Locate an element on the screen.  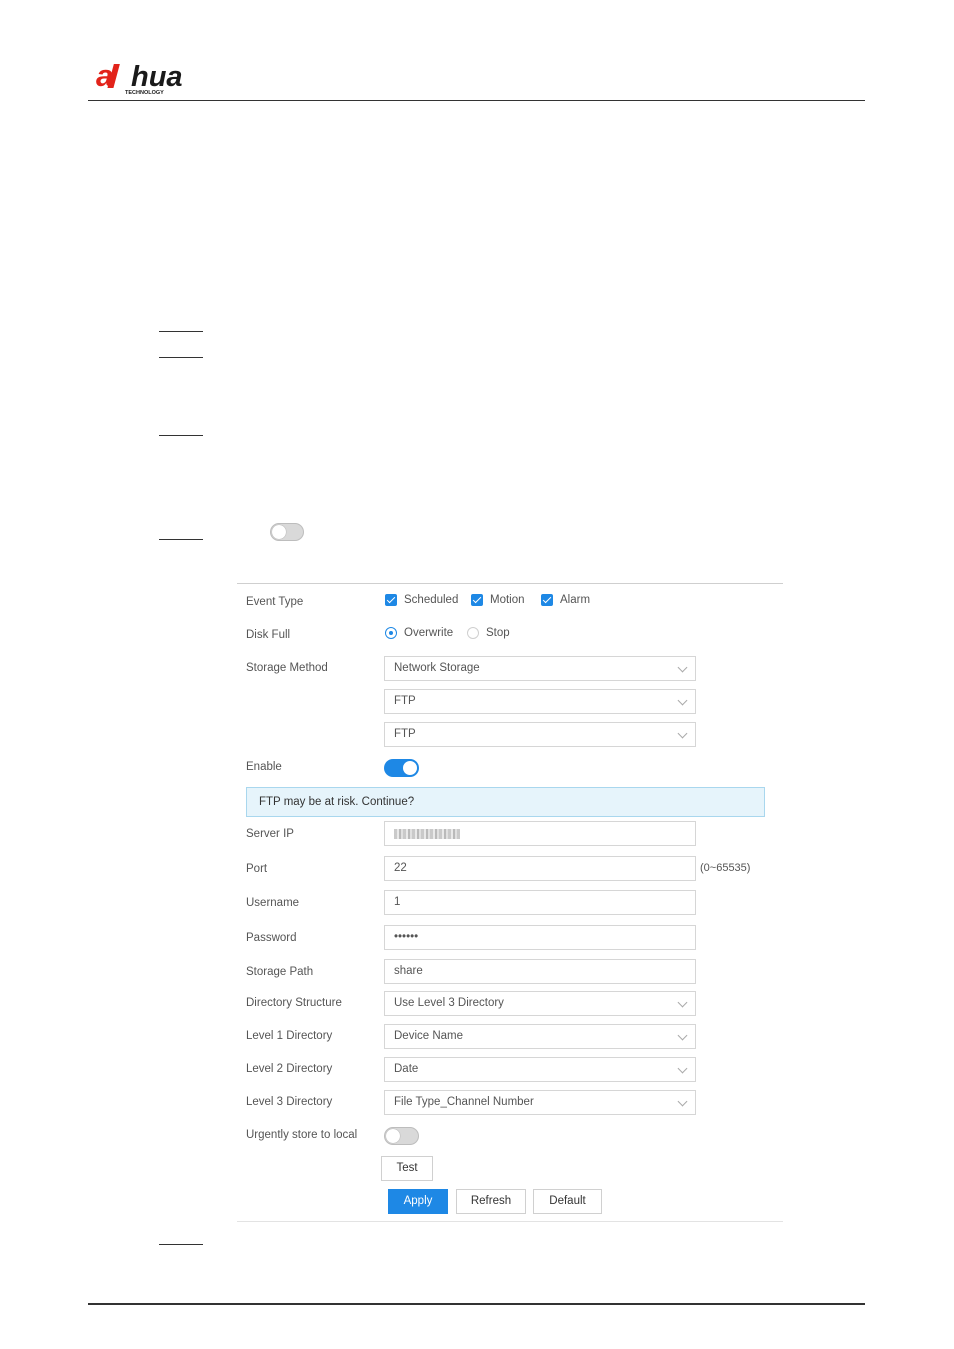
storage-path-input: share is located at coordinates (540, 971).